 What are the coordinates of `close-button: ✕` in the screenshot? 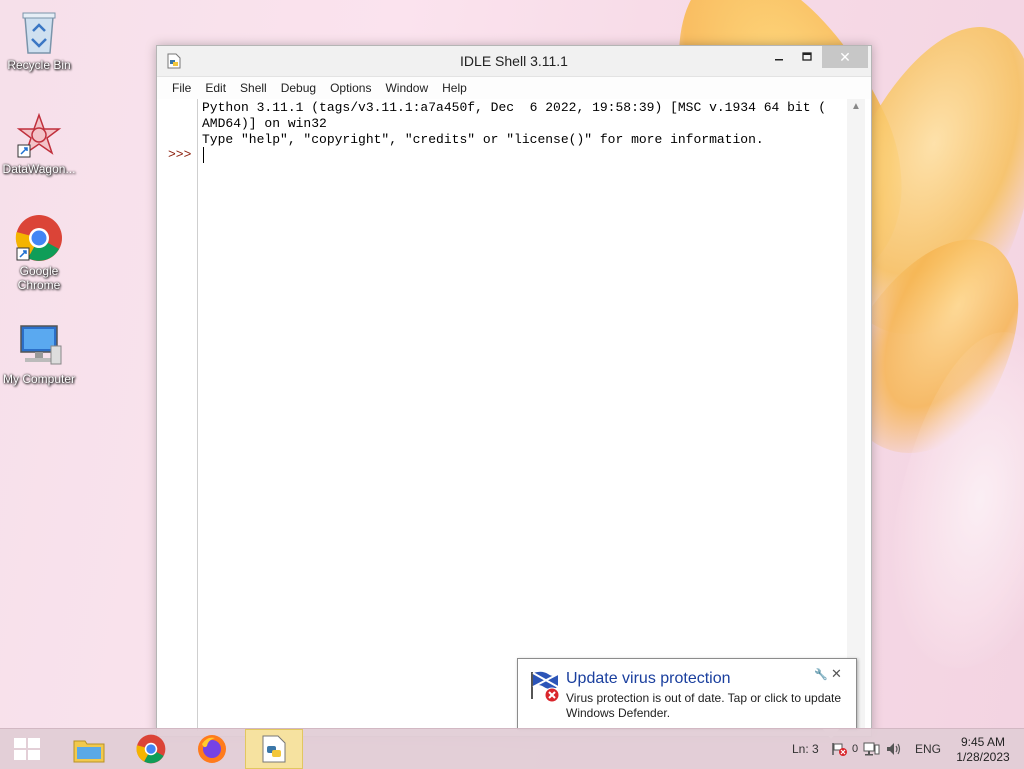 It's located at (845, 57).